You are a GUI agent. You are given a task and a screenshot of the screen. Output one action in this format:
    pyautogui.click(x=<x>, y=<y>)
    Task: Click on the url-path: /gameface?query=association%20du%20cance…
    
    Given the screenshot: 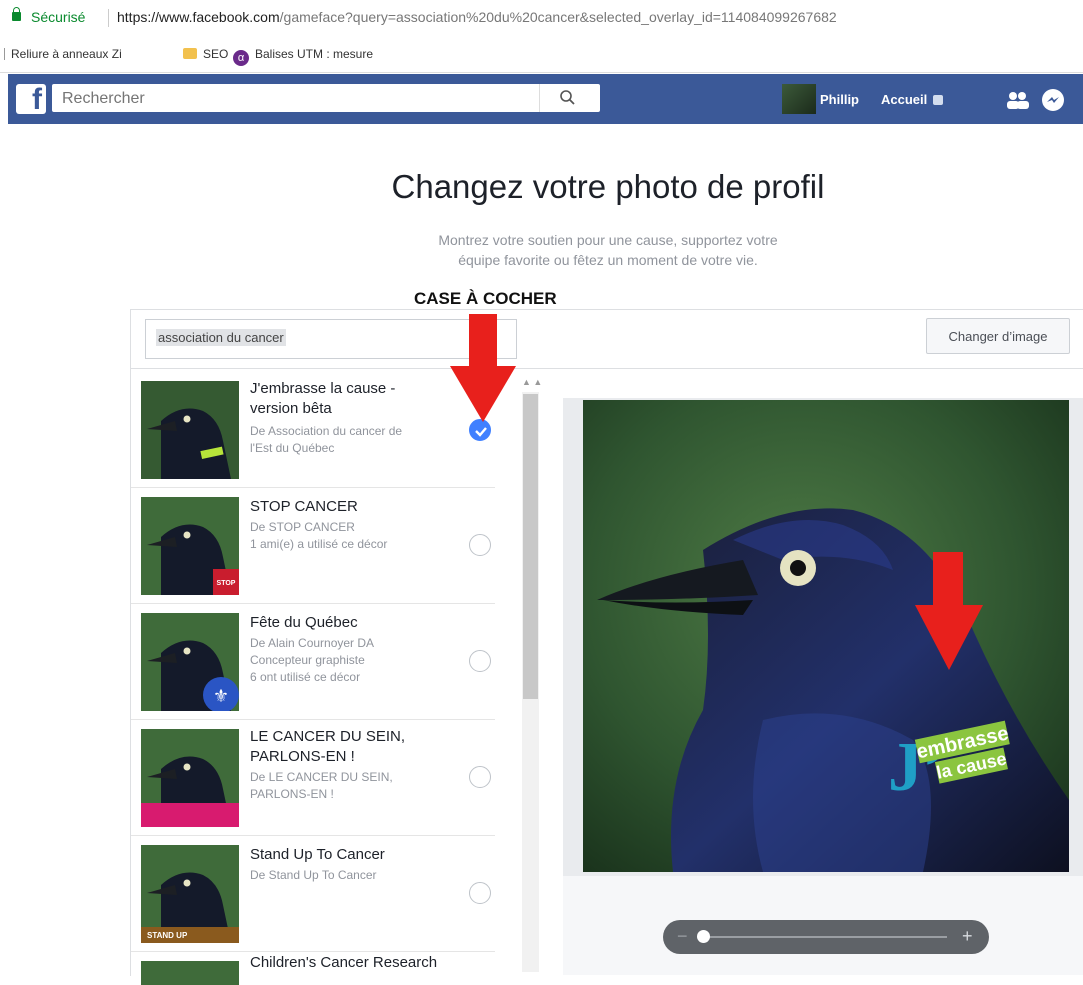 What is the action you would take?
    pyautogui.click(x=558, y=17)
    